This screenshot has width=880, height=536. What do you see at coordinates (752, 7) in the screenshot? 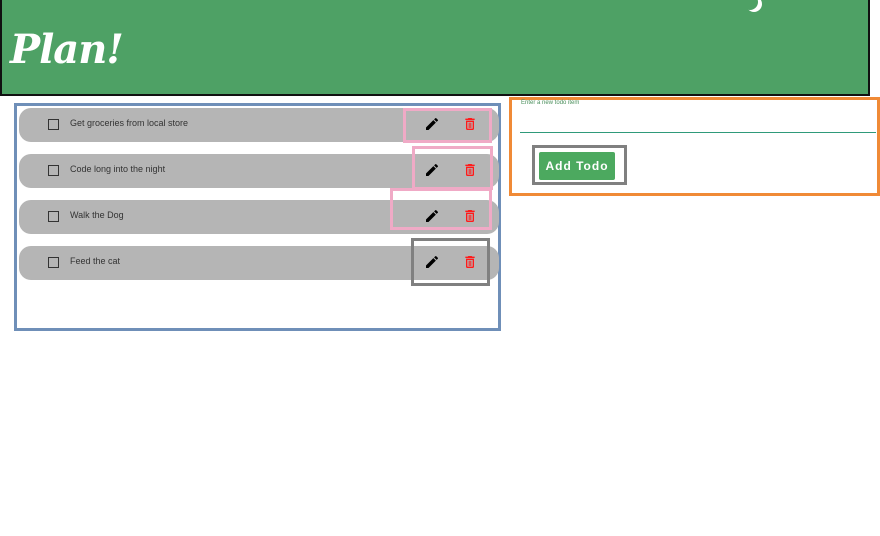
I see `moon-icon` at bounding box center [752, 7].